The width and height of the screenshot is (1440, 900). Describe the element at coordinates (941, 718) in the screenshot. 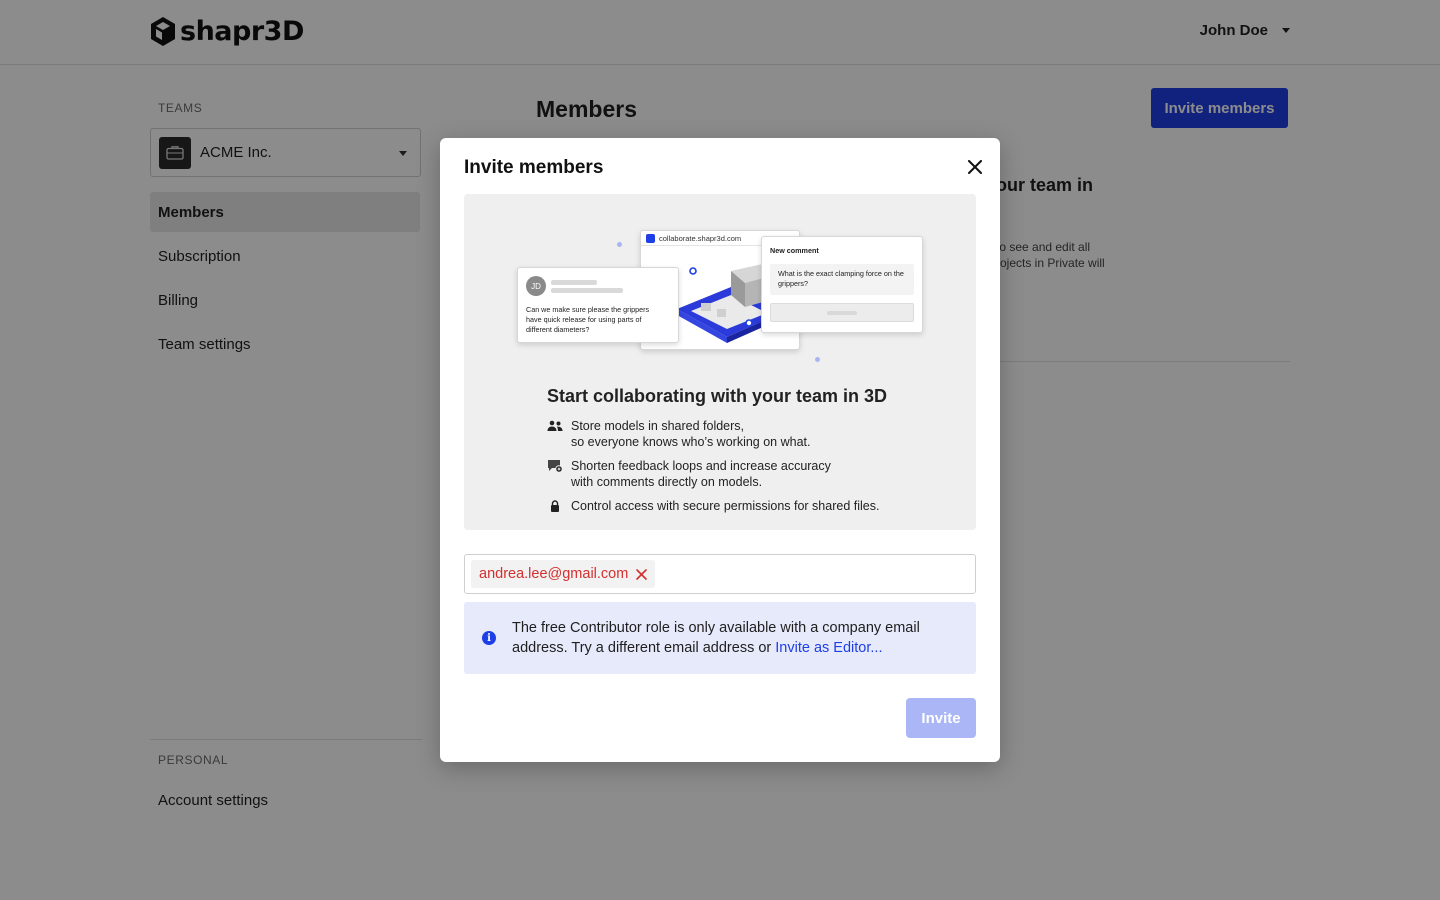

I see `invite-button: Invite` at that location.